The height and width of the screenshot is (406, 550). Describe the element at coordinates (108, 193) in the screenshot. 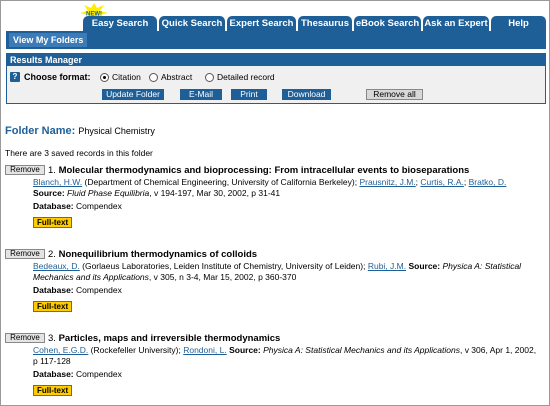

I see `source-journal: Fluid Phase Equilibria` at that location.